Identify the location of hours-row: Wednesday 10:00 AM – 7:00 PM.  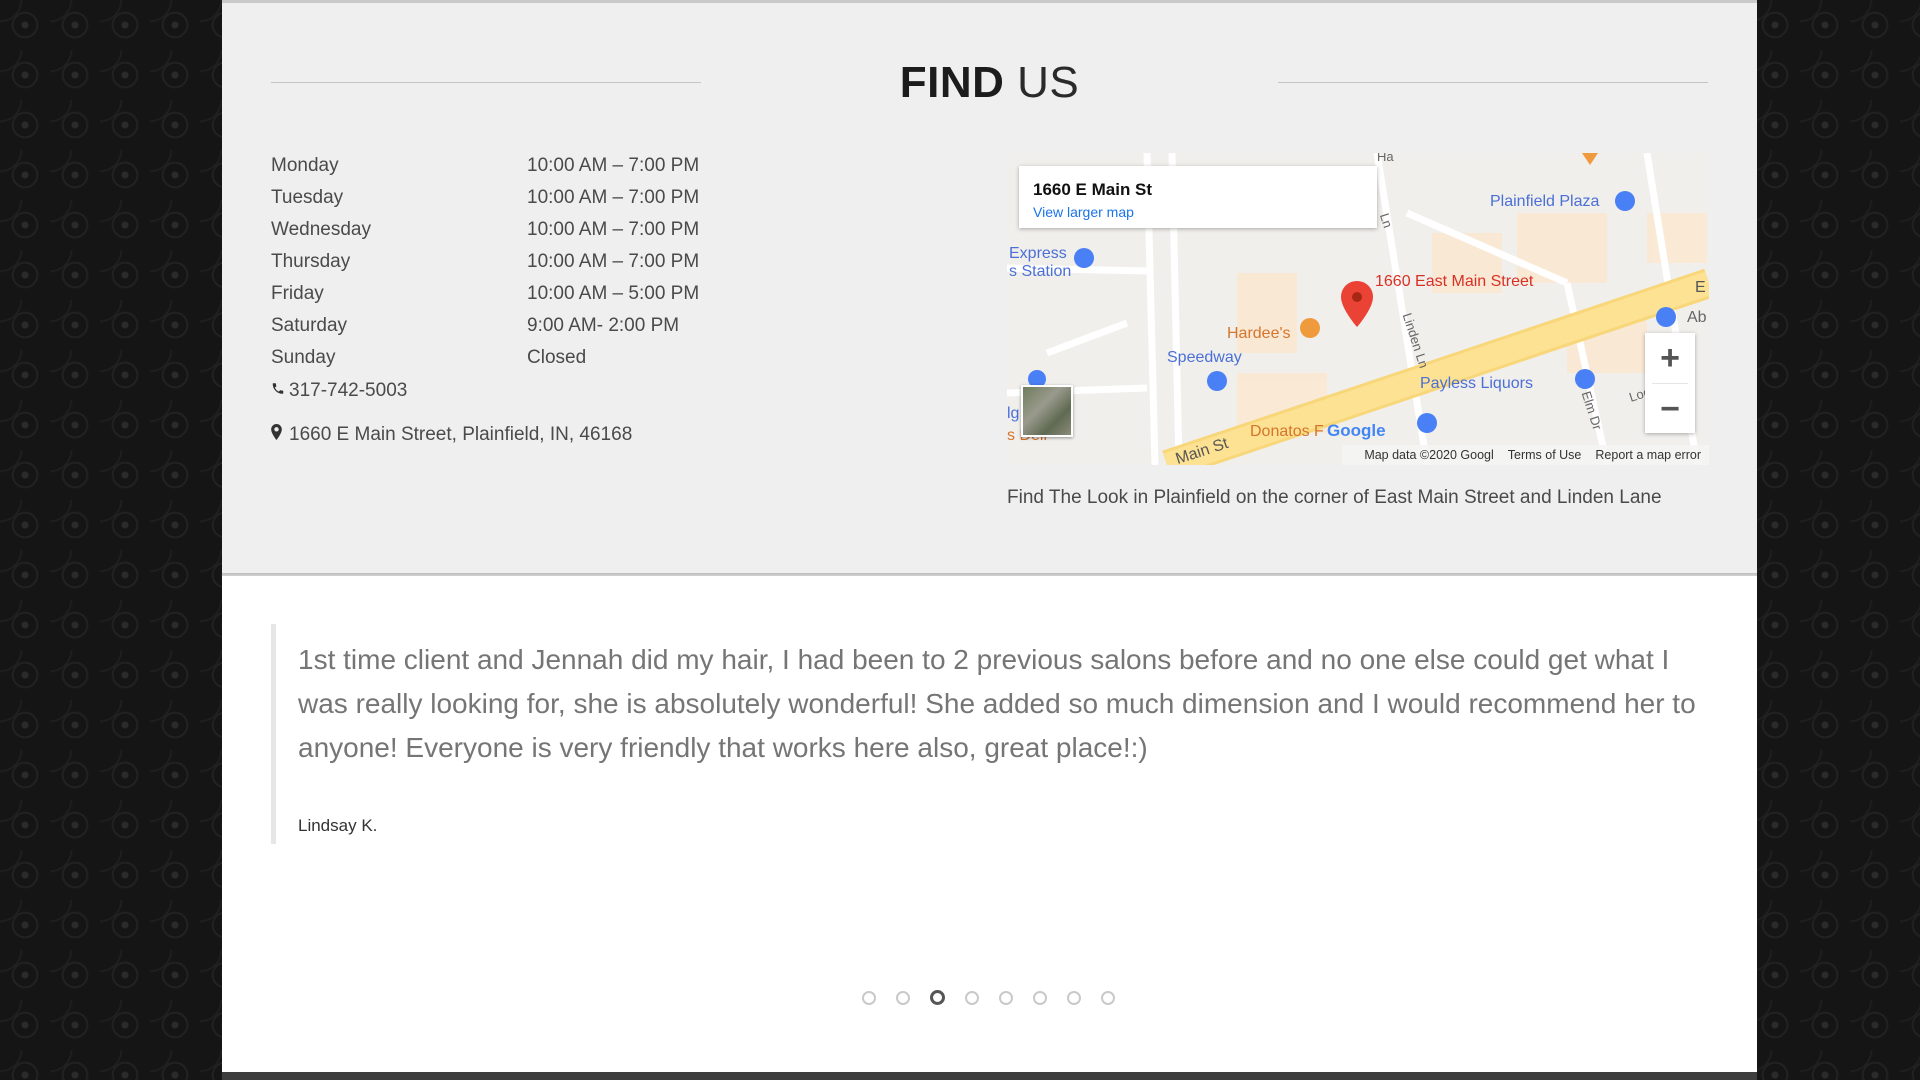
(511, 235).